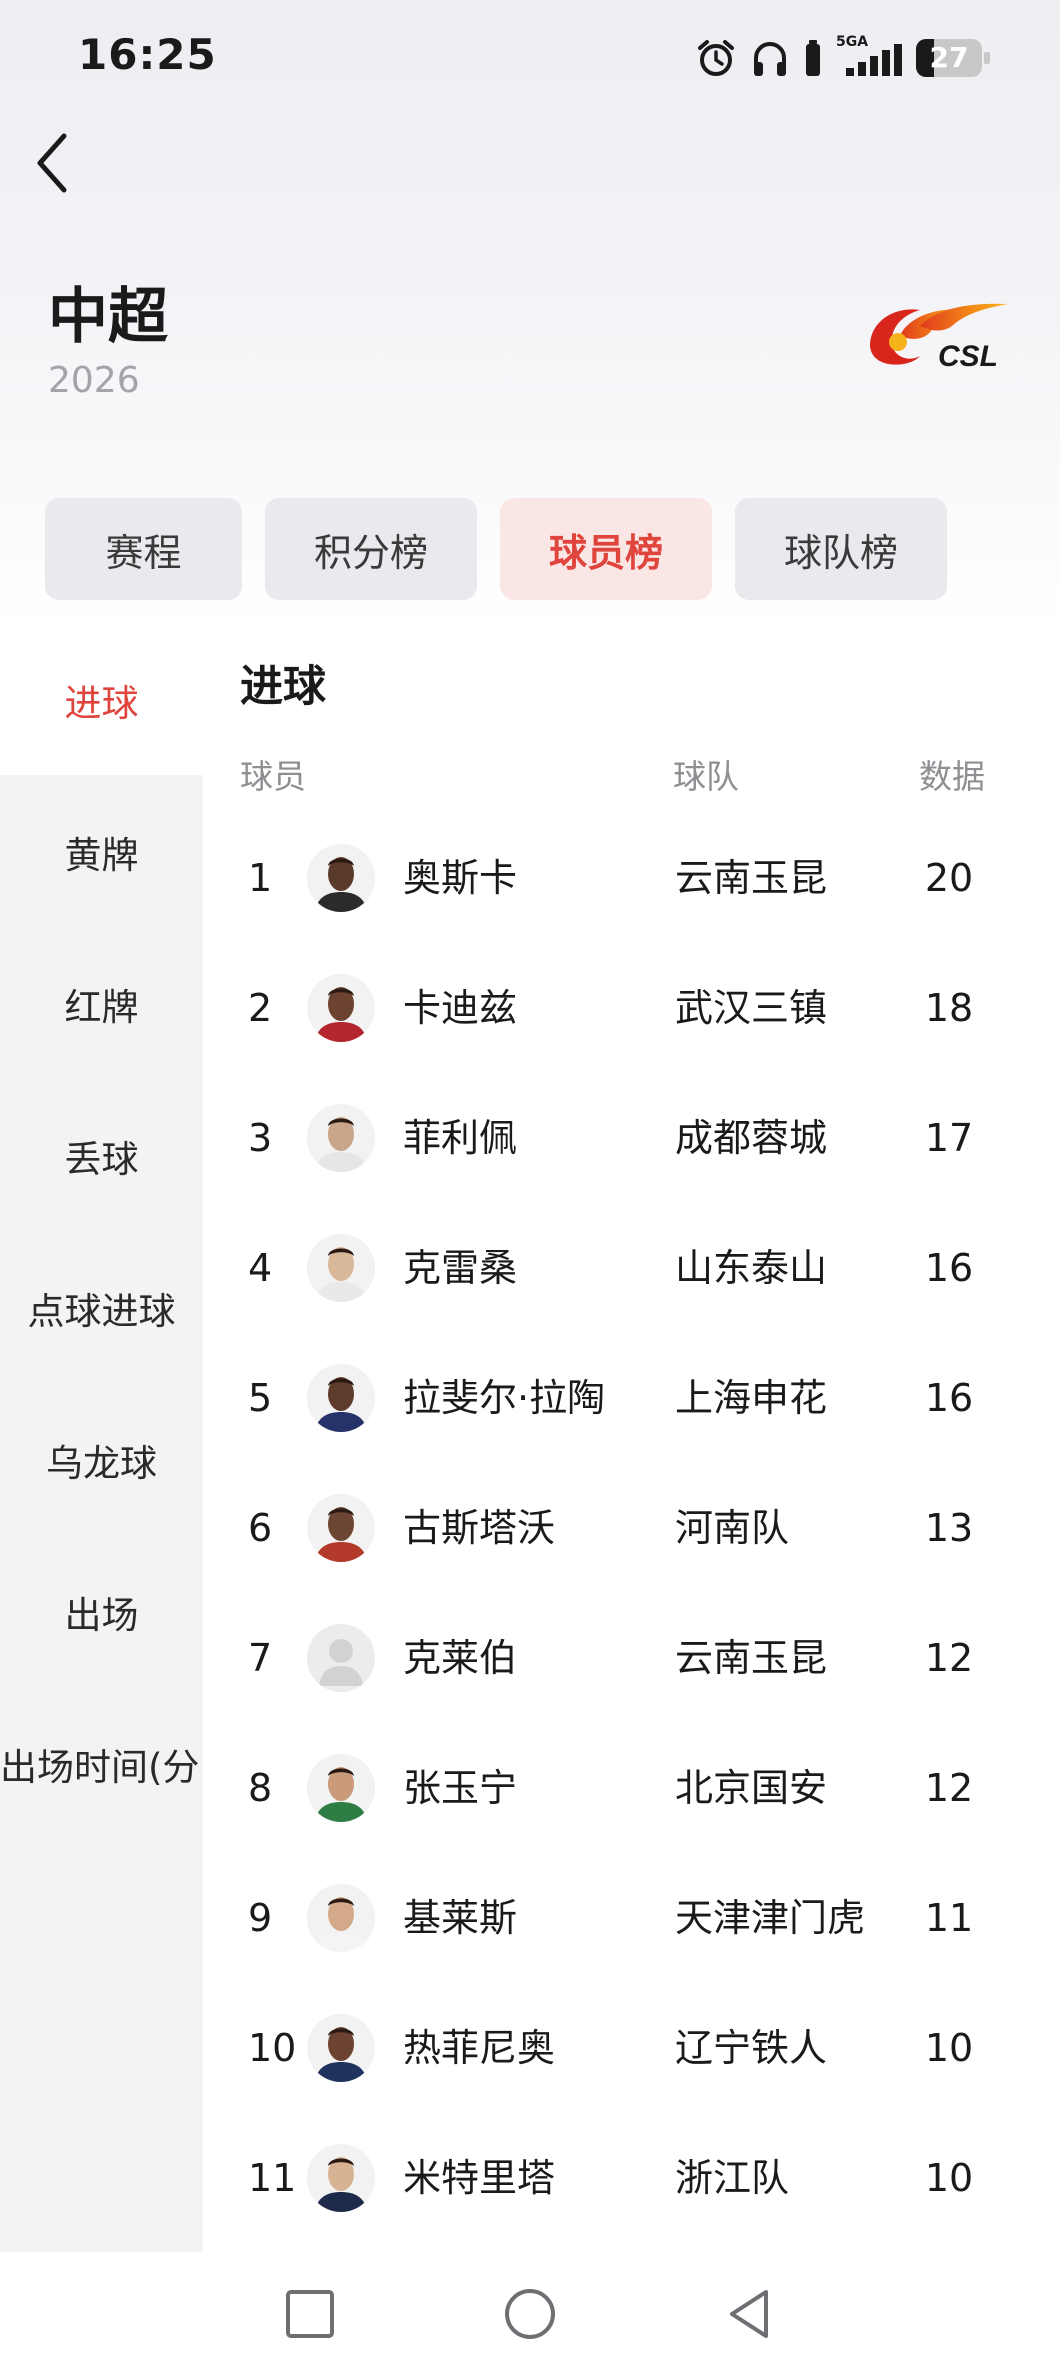 The height and width of the screenshot is (2376, 1060). What do you see at coordinates (751, 1398) in the screenshot?
I see `team-name: 上海申花` at bounding box center [751, 1398].